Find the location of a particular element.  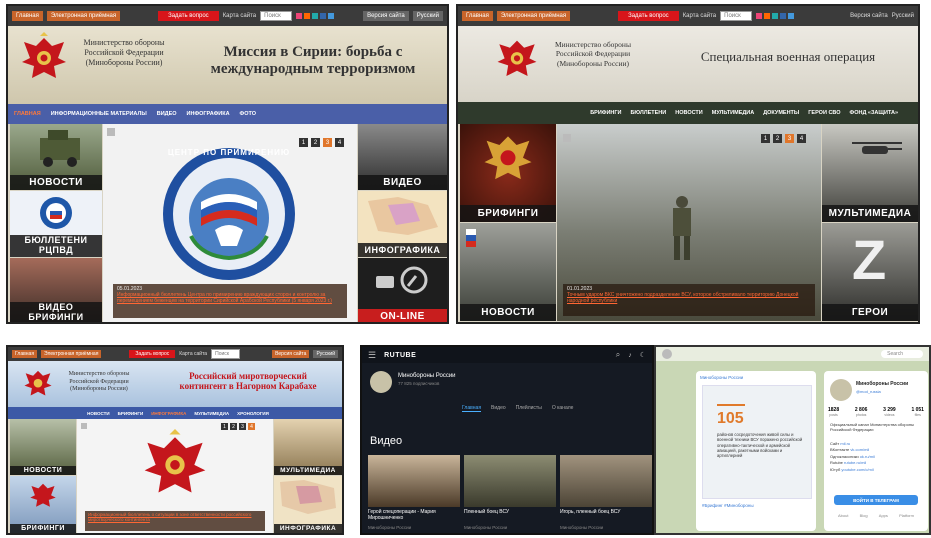

language-link: Русский is located at coordinates (903, 16).